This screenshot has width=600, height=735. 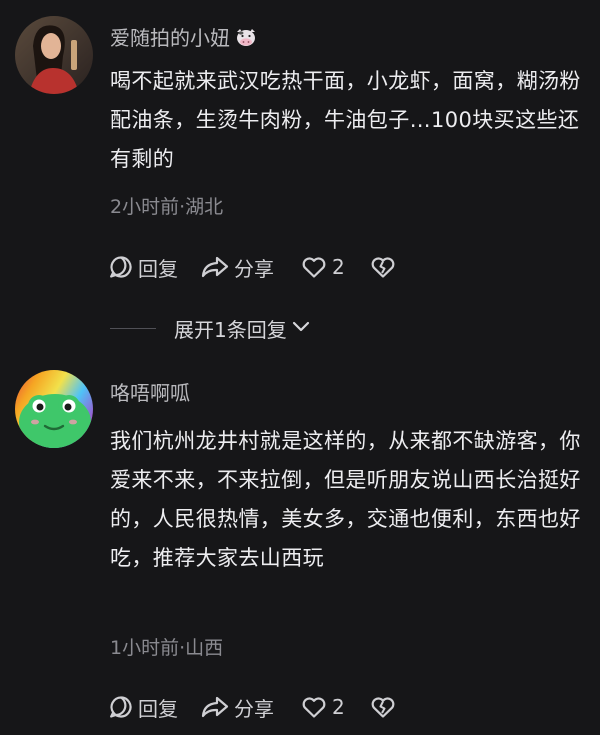 What do you see at coordinates (230, 329) in the screenshot?
I see `expand-replies-label: 展开1条回复` at bounding box center [230, 329].